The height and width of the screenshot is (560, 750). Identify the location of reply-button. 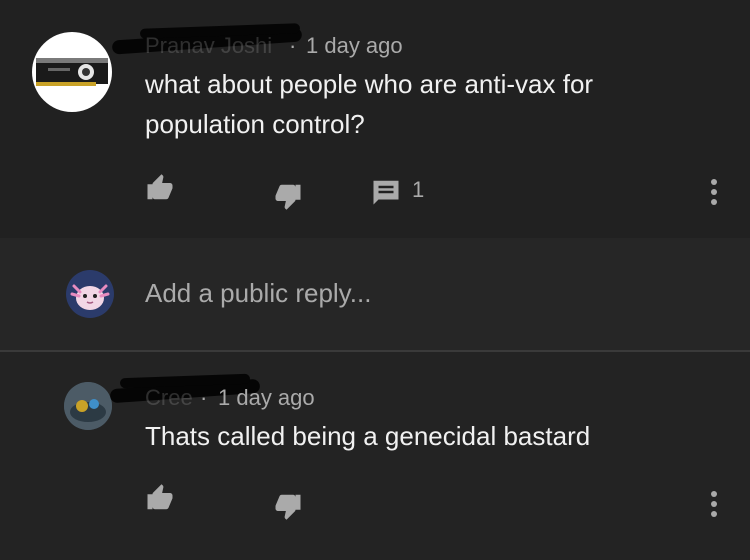
(386, 192).